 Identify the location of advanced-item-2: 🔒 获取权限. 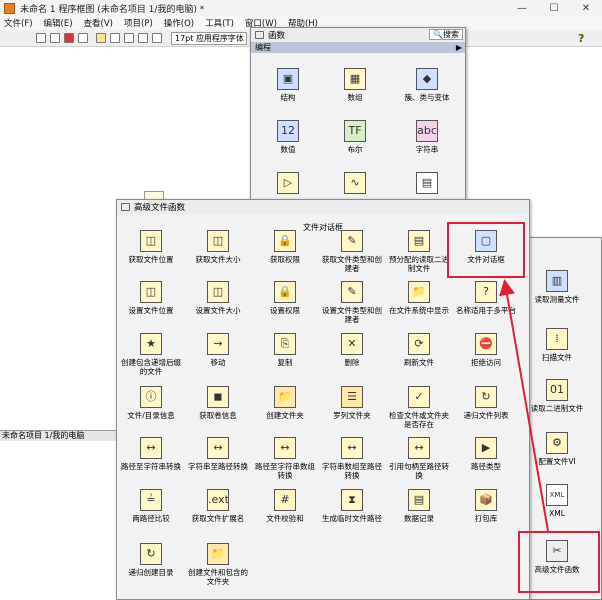
(285, 247).